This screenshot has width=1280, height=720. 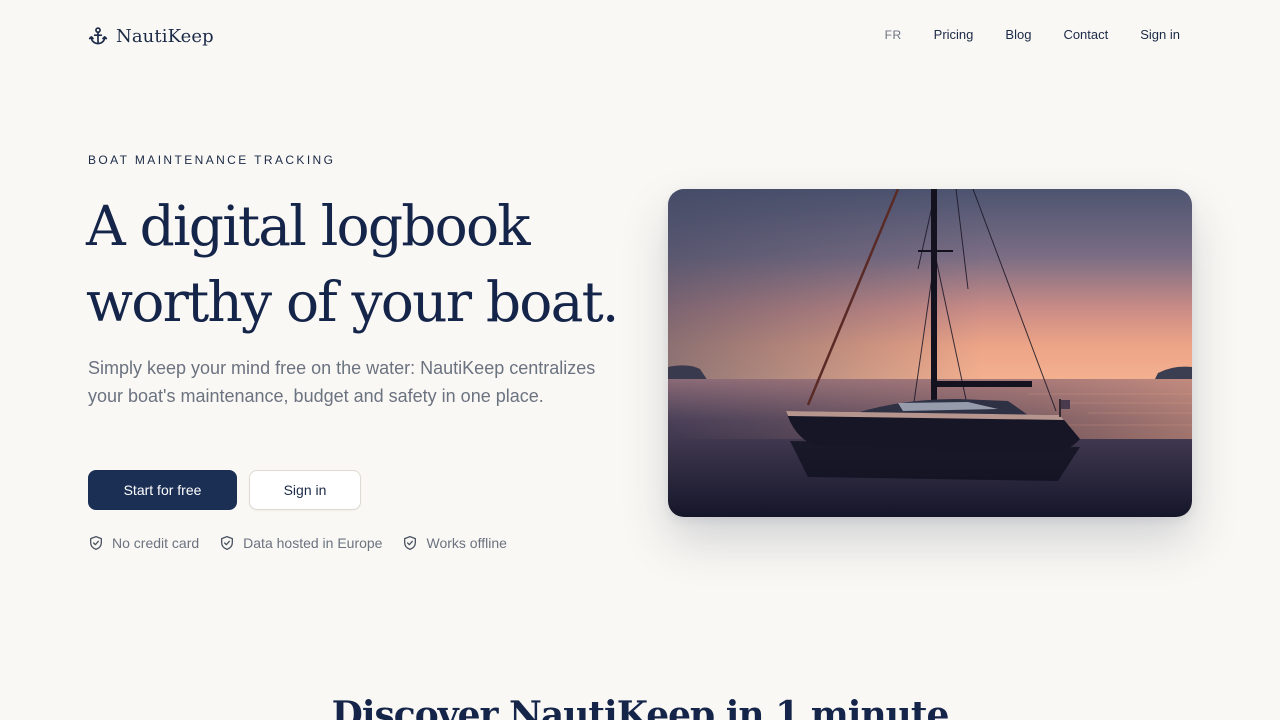 What do you see at coordinates (313, 543) in the screenshot?
I see `badge-label: Data hosted in Europe` at bounding box center [313, 543].